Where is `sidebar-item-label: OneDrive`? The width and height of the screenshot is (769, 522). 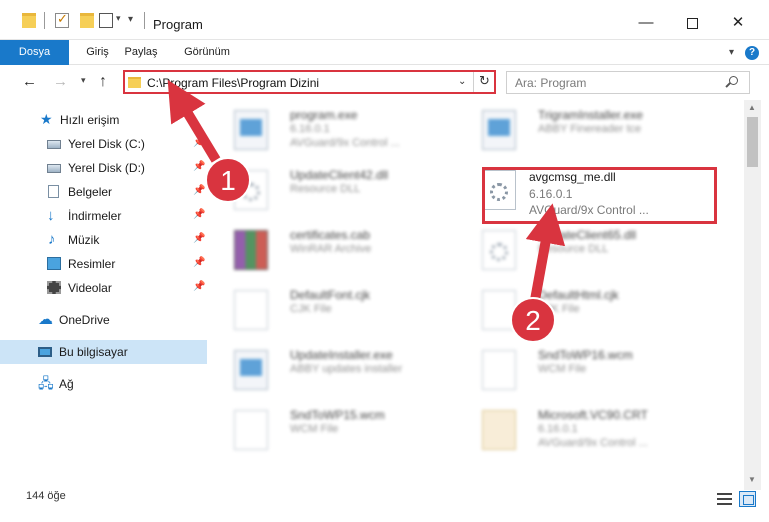 sidebar-item-label: OneDrive is located at coordinates (84, 320).